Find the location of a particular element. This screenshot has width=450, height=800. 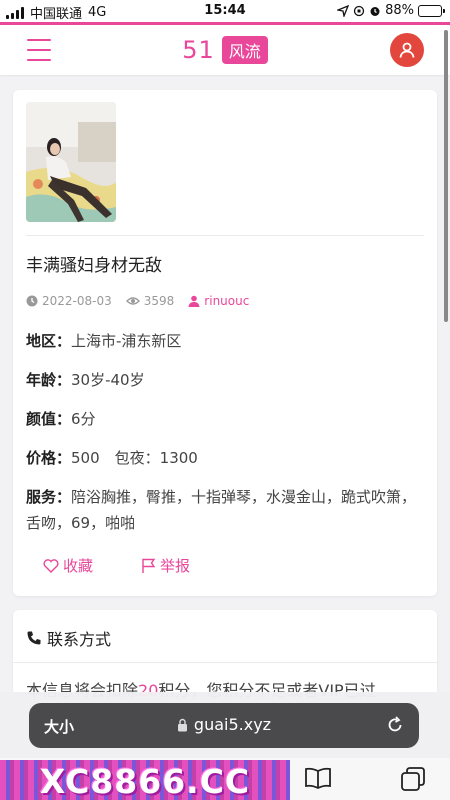

field-label: 价格： is located at coordinates (49, 458).